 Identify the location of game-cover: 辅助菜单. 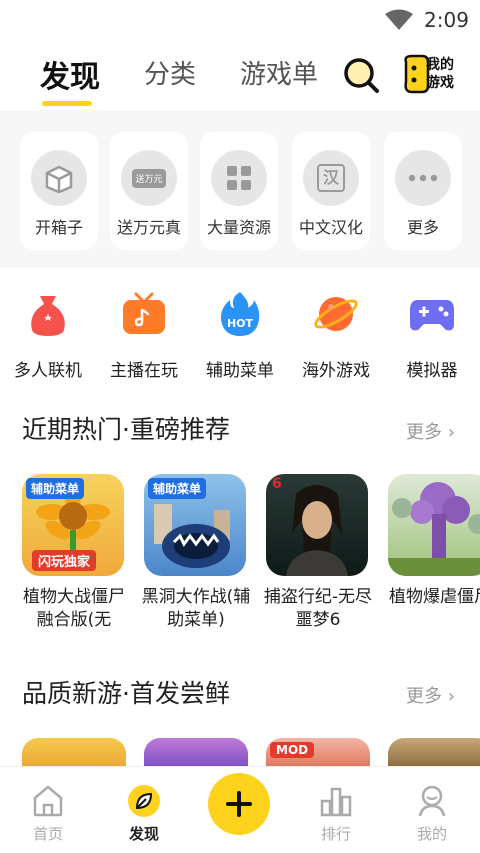
(195, 525).